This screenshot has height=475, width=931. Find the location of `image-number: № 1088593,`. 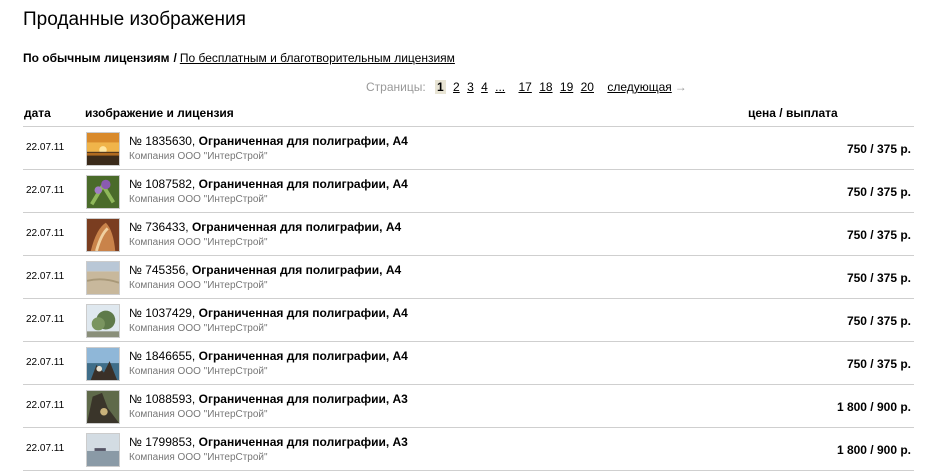

image-number: № 1088593, is located at coordinates (162, 399).